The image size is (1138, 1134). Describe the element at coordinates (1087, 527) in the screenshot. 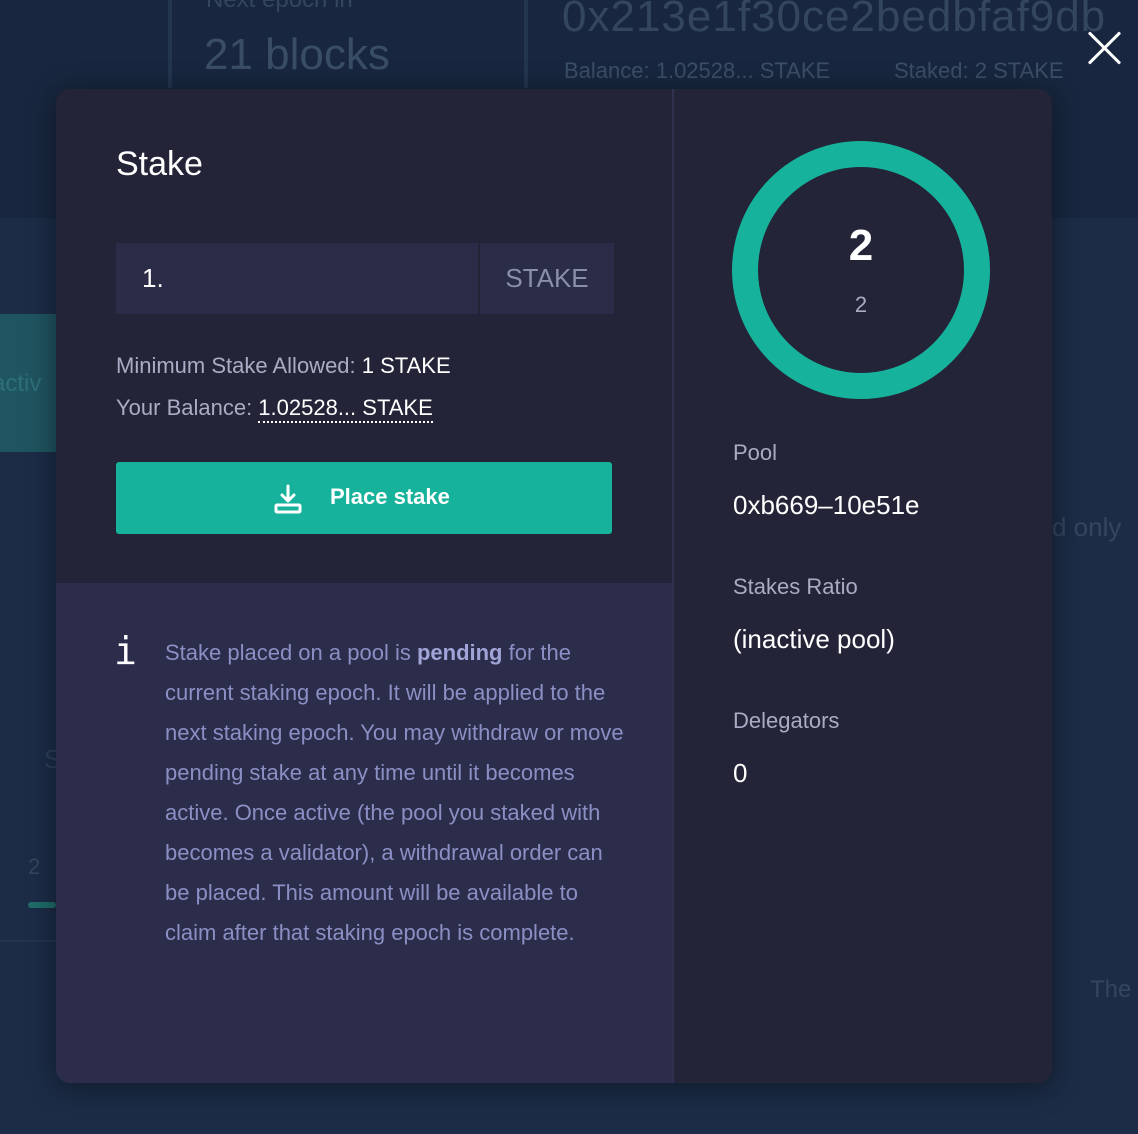

I see `background-readonly-text: d only` at that location.